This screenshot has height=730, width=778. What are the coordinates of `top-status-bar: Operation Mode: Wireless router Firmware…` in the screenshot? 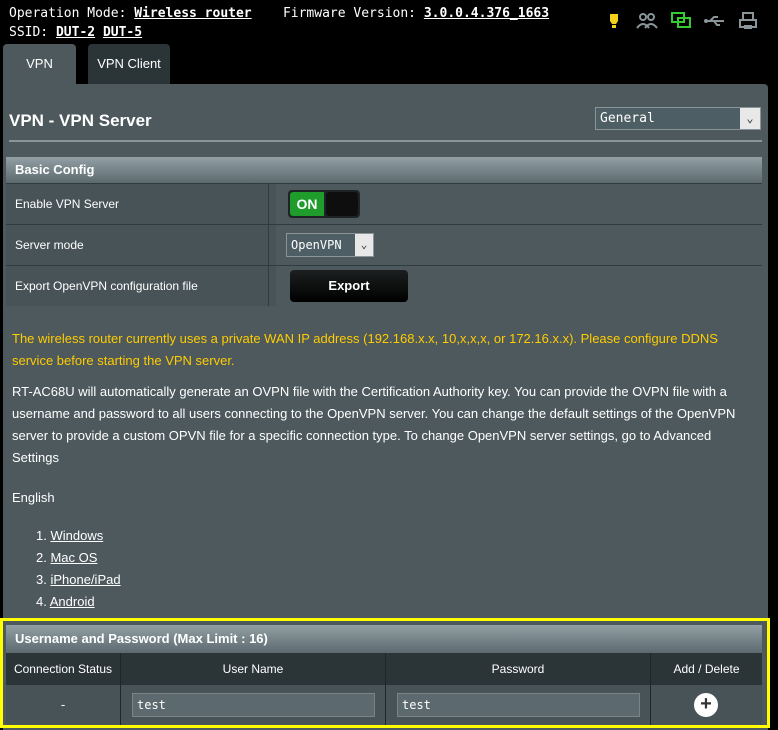 It's located at (389, 22).